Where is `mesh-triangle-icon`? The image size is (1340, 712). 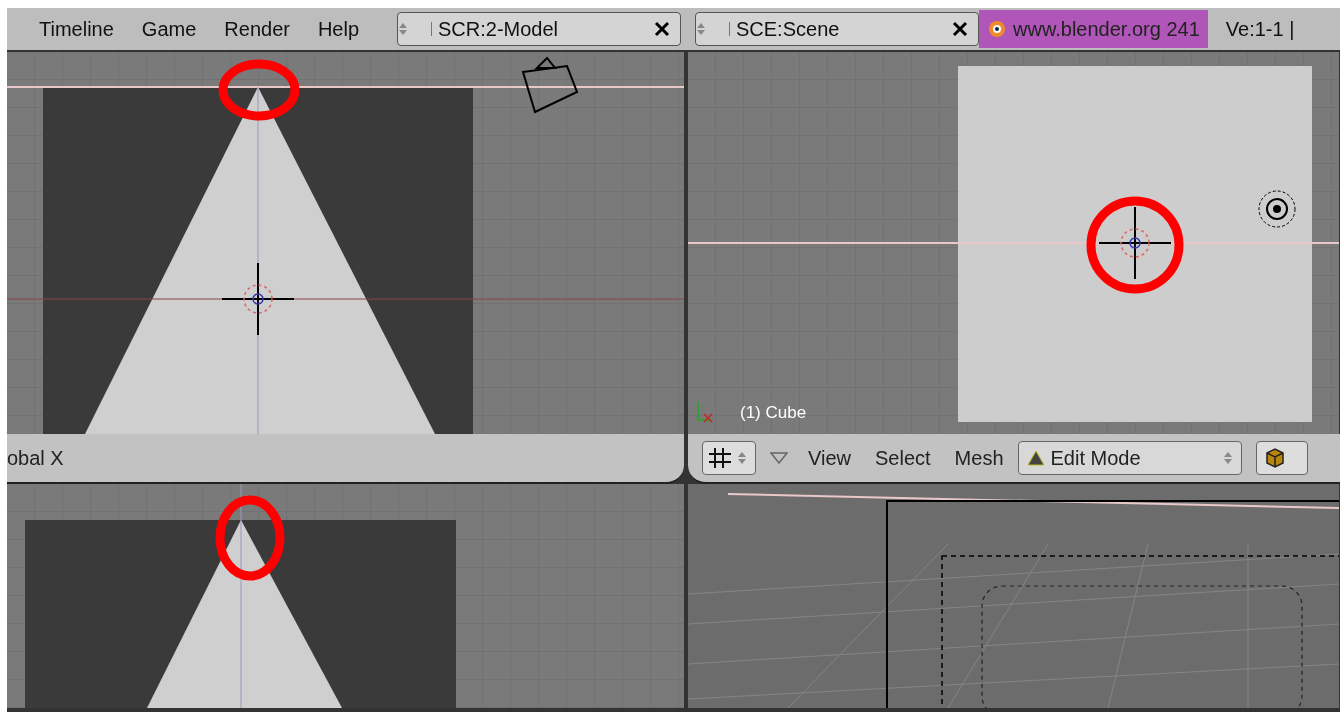
mesh-triangle-icon is located at coordinates (1035, 458).